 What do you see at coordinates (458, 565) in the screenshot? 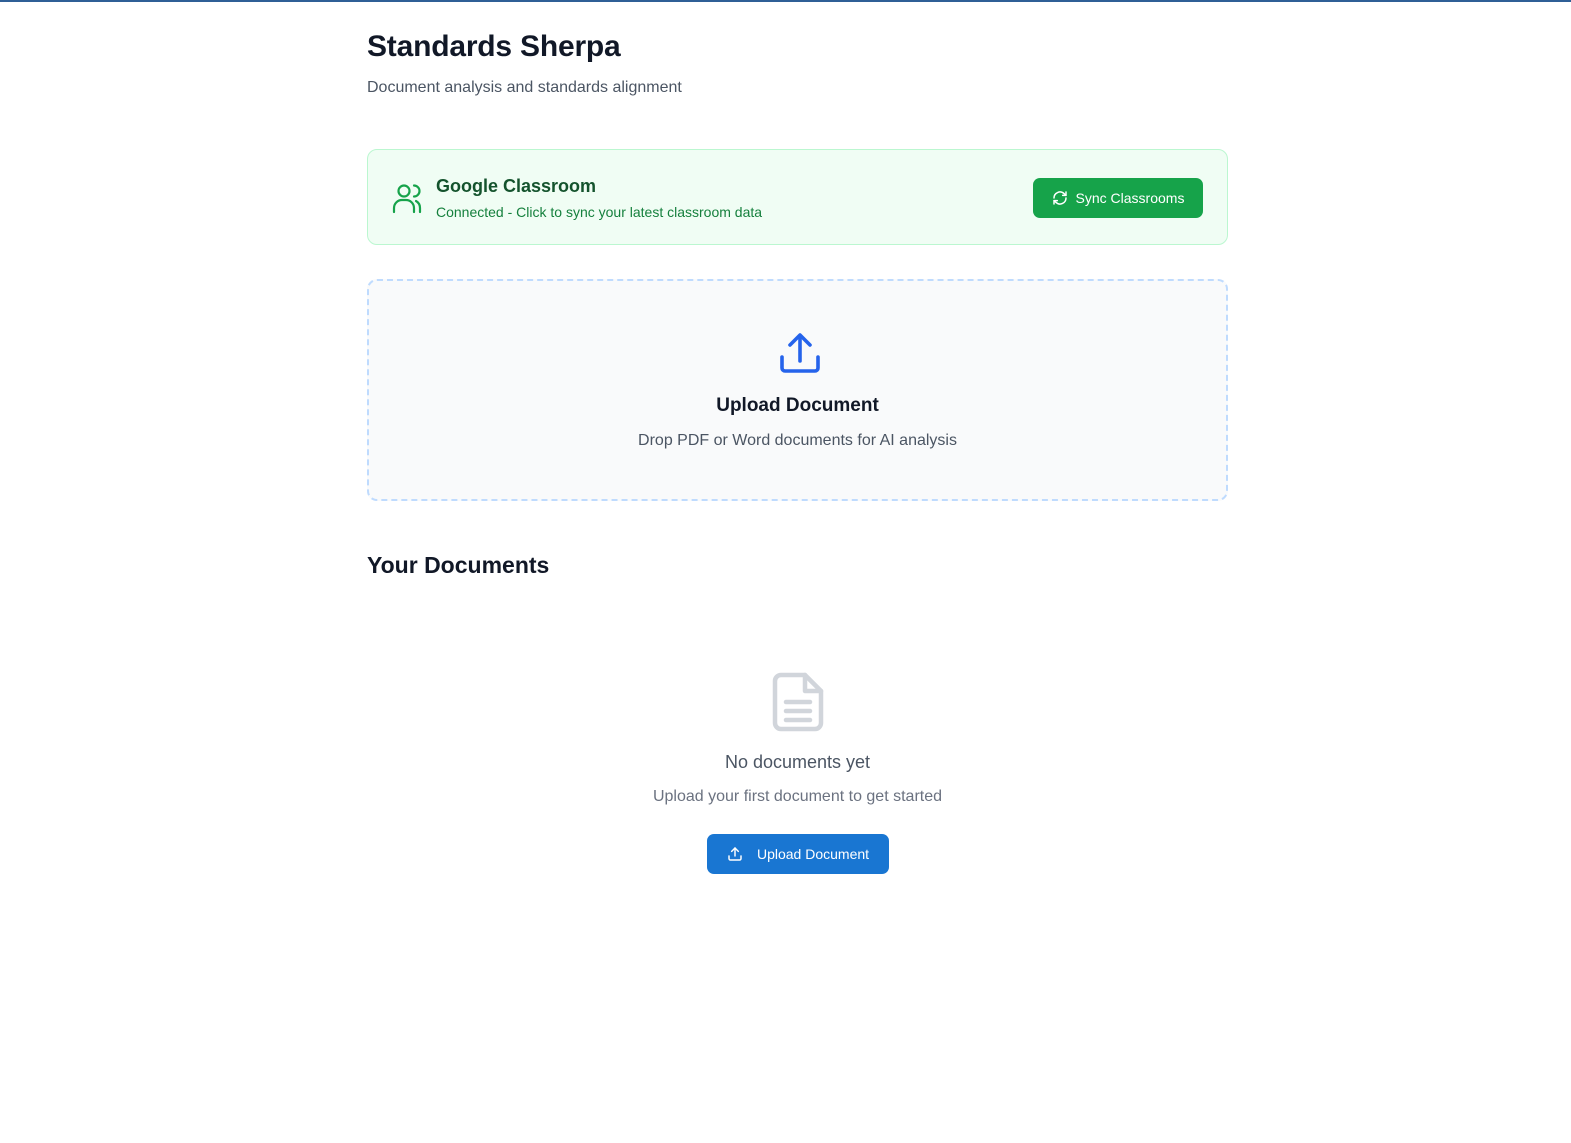
I see `documents-section-title: Your Documents` at bounding box center [458, 565].